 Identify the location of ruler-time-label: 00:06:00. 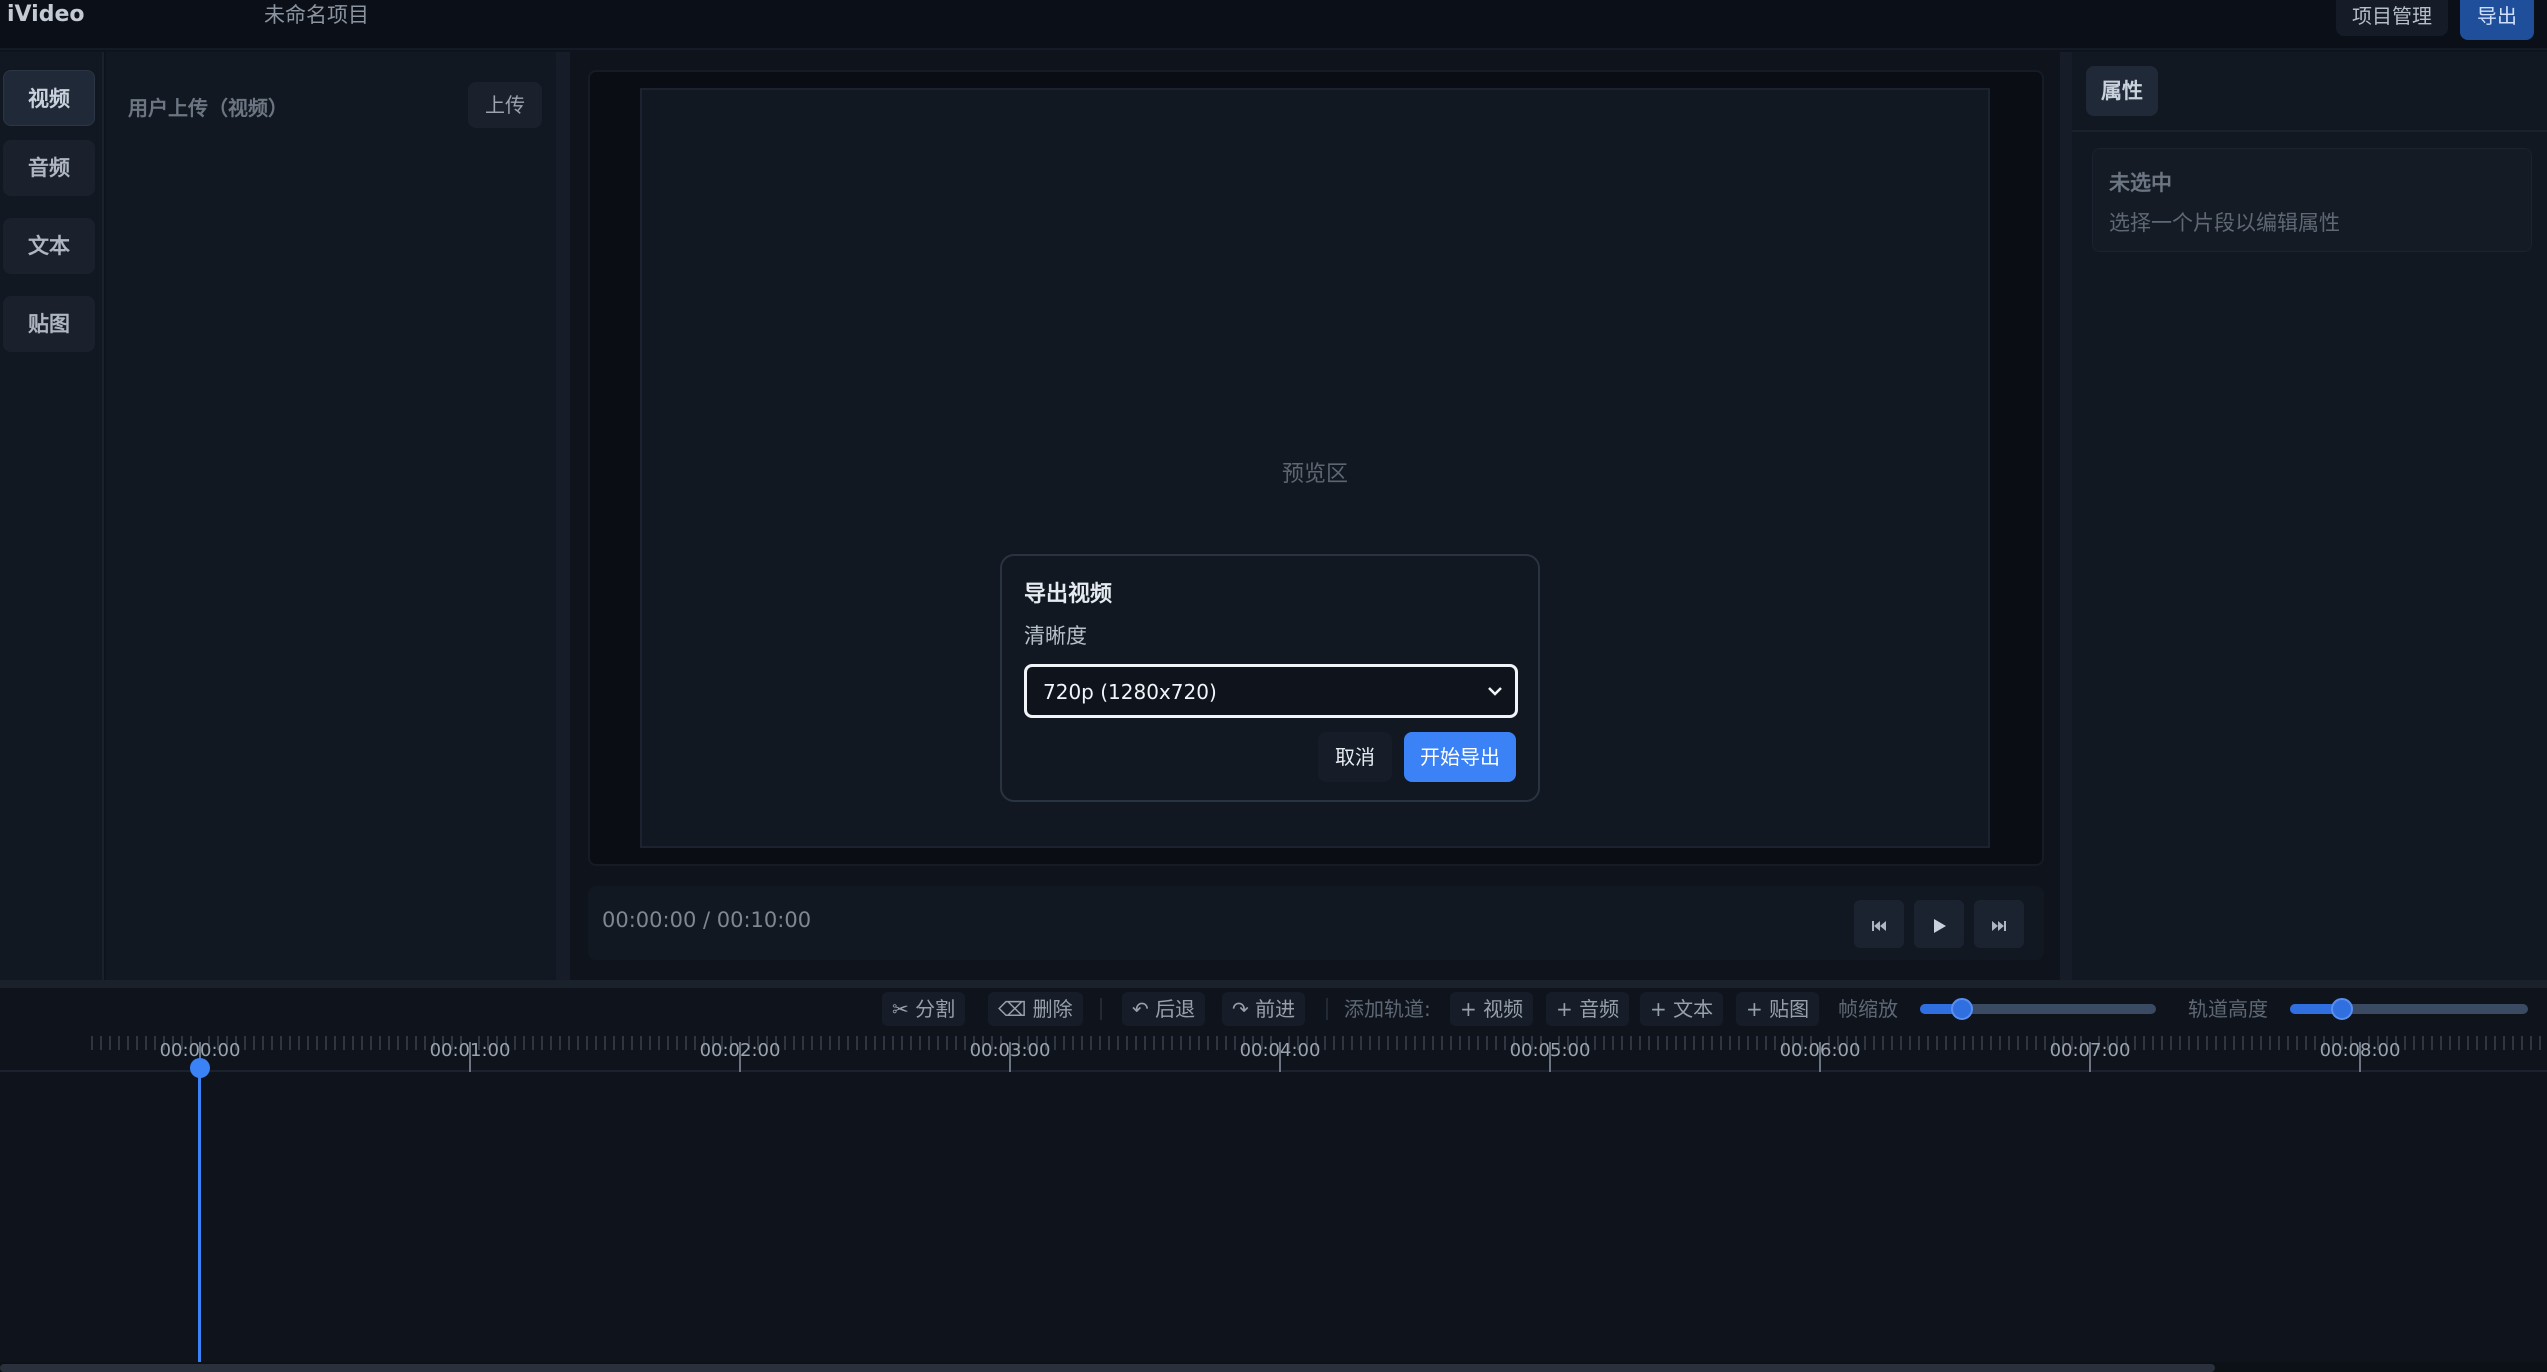
(1820, 1050).